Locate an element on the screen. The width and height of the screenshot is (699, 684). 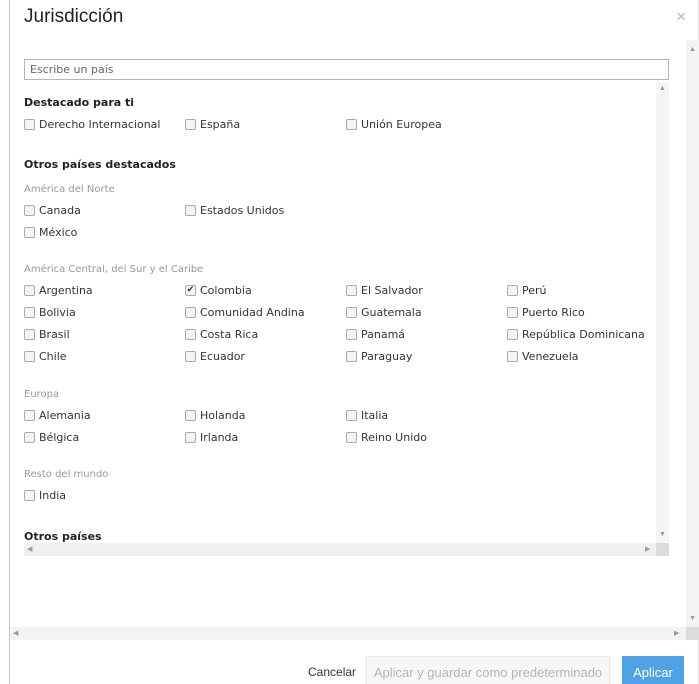
inner-horizontal-scrollbar: ◀ ▶ is located at coordinates (340, 549).